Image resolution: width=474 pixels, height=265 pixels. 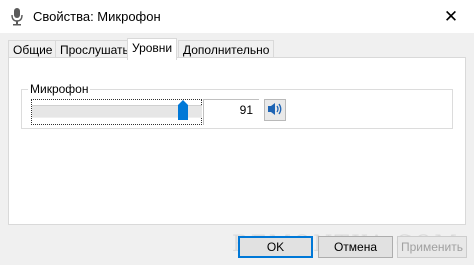 What do you see at coordinates (432, 247) in the screenshot?
I see `apply-button: Применить` at bounding box center [432, 247].